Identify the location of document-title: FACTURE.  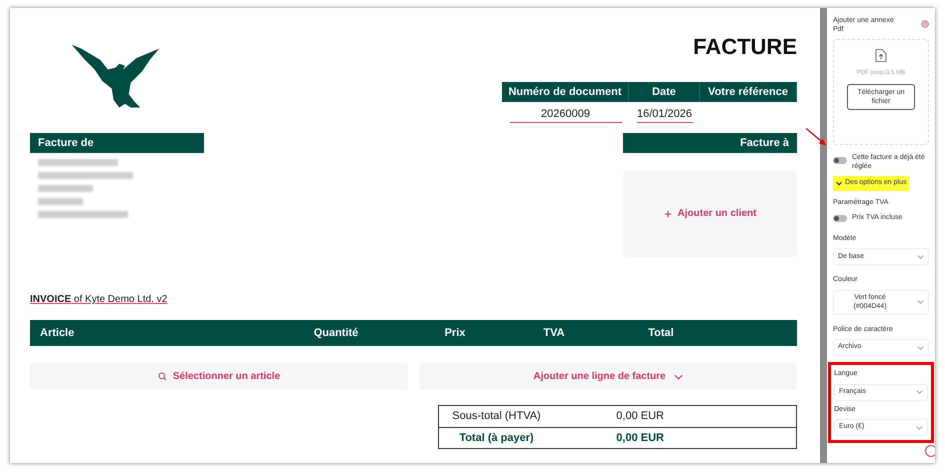
(745, 47).